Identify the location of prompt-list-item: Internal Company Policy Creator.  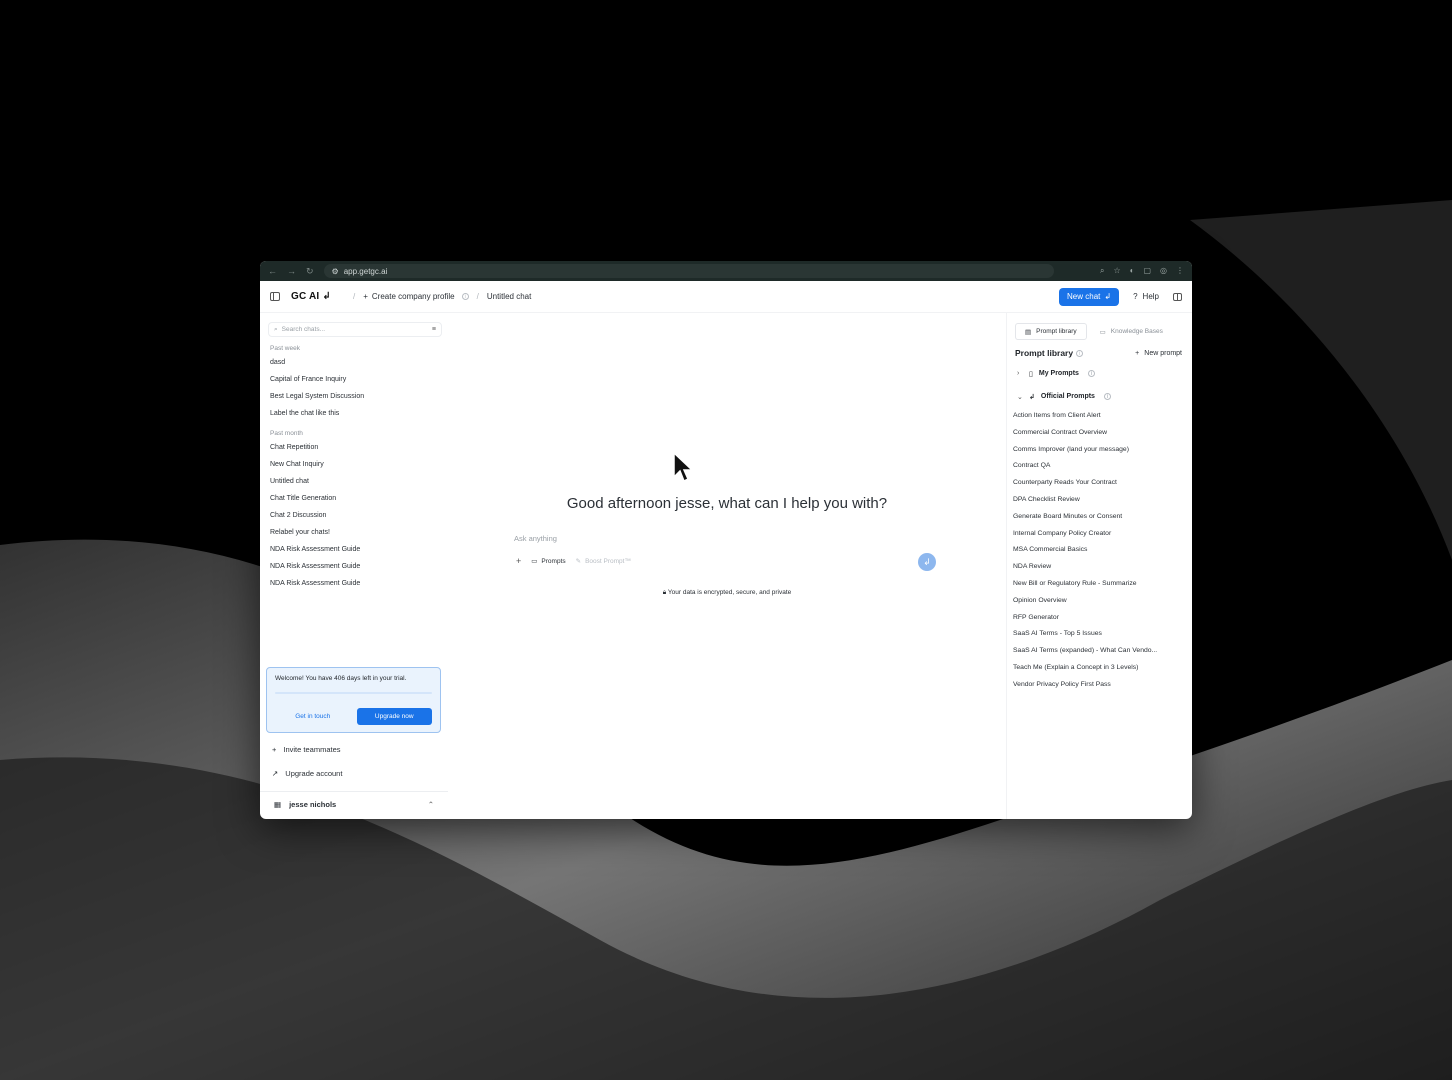
(1095, 534).